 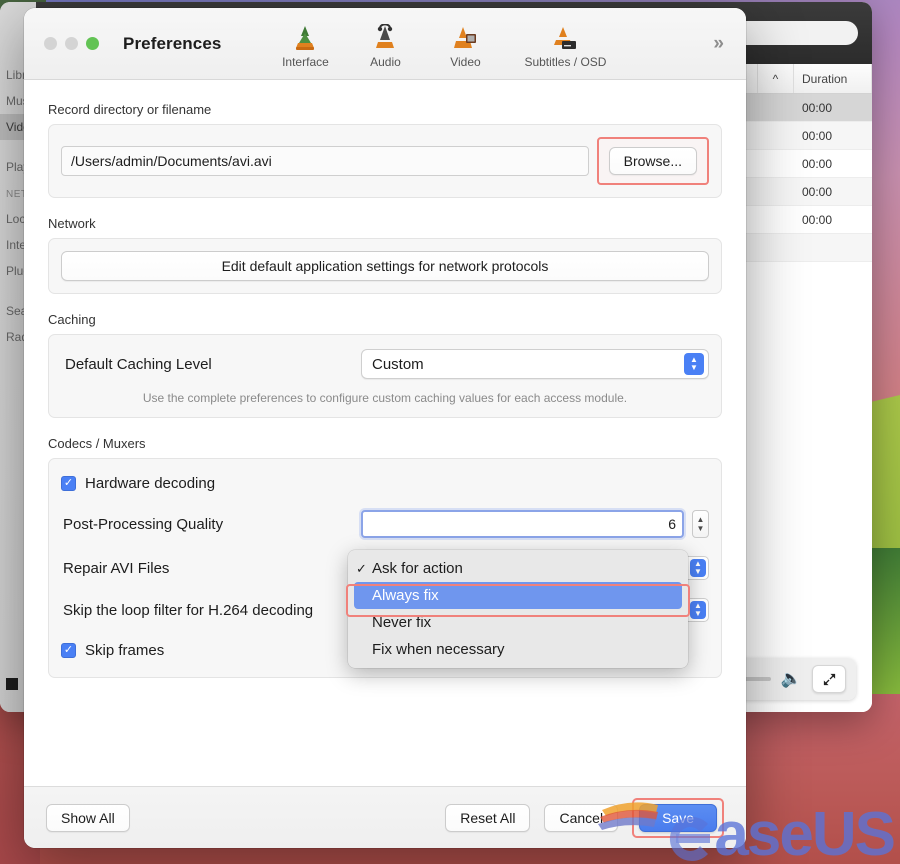 What do you see at coordinates (130, 109) in the screenshot?
I see `section-label-record: Record directory or filename` at bounding box center [130, 109].